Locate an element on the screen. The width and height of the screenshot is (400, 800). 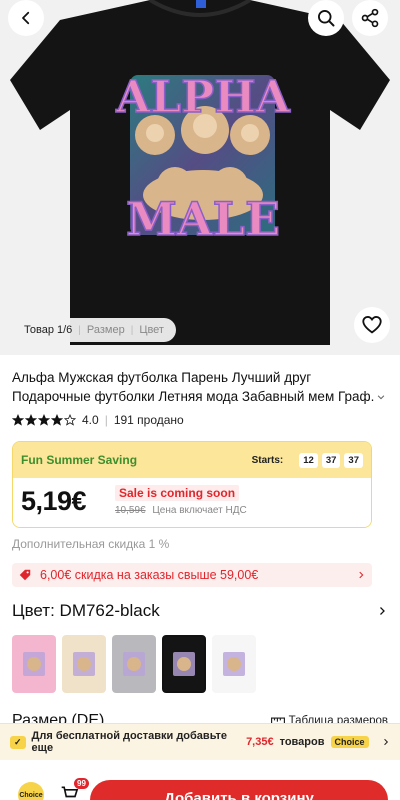
color-option-gray is located at coordinates (134, 664).